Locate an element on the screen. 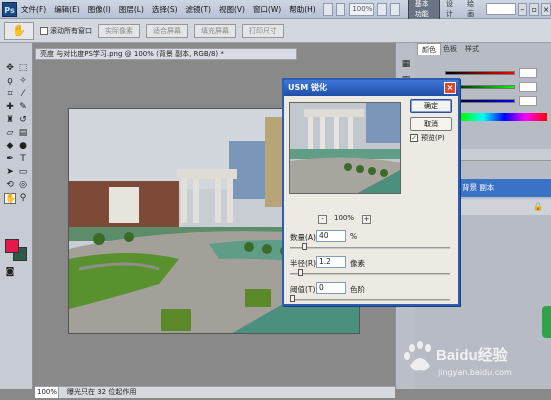 This screenshot has height=400, width=551. amount-slider-track is located at coordinates (370, 248).